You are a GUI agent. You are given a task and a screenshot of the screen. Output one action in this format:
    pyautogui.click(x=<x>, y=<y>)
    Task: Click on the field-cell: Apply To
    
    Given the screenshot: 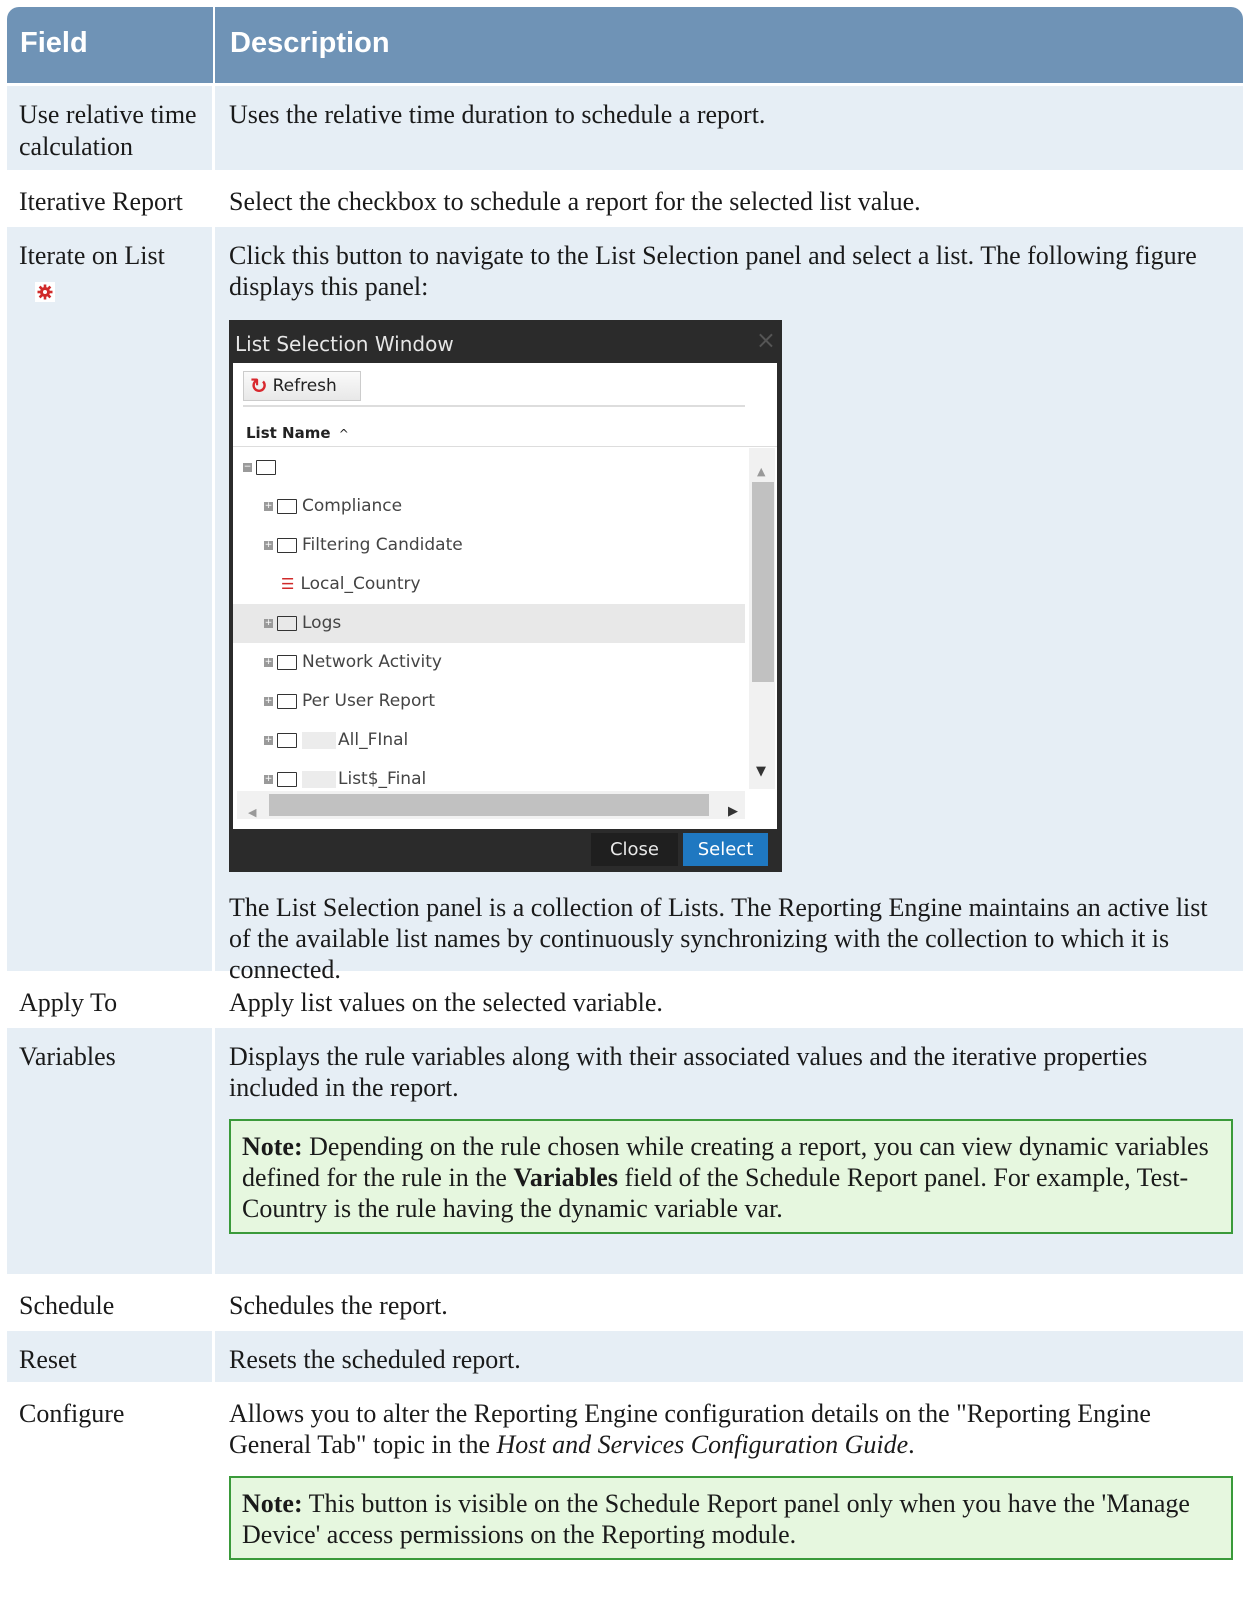 What is the action you would take?
    pyautogui.click(x=111, y=999)
    